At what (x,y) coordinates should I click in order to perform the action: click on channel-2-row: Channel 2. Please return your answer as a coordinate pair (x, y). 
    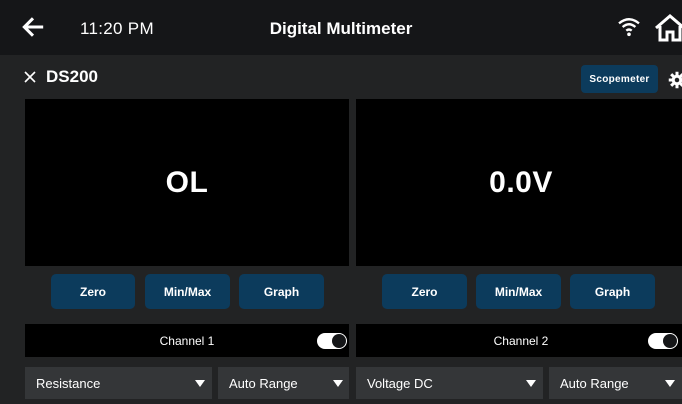
    Looking at the image, I should click on (519, 340).